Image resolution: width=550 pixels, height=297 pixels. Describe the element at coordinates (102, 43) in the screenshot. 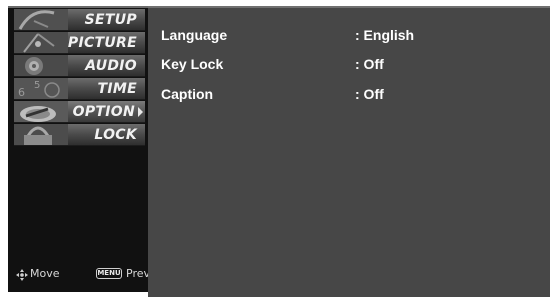

I see `menu-item-label: PICTURE` at that location.